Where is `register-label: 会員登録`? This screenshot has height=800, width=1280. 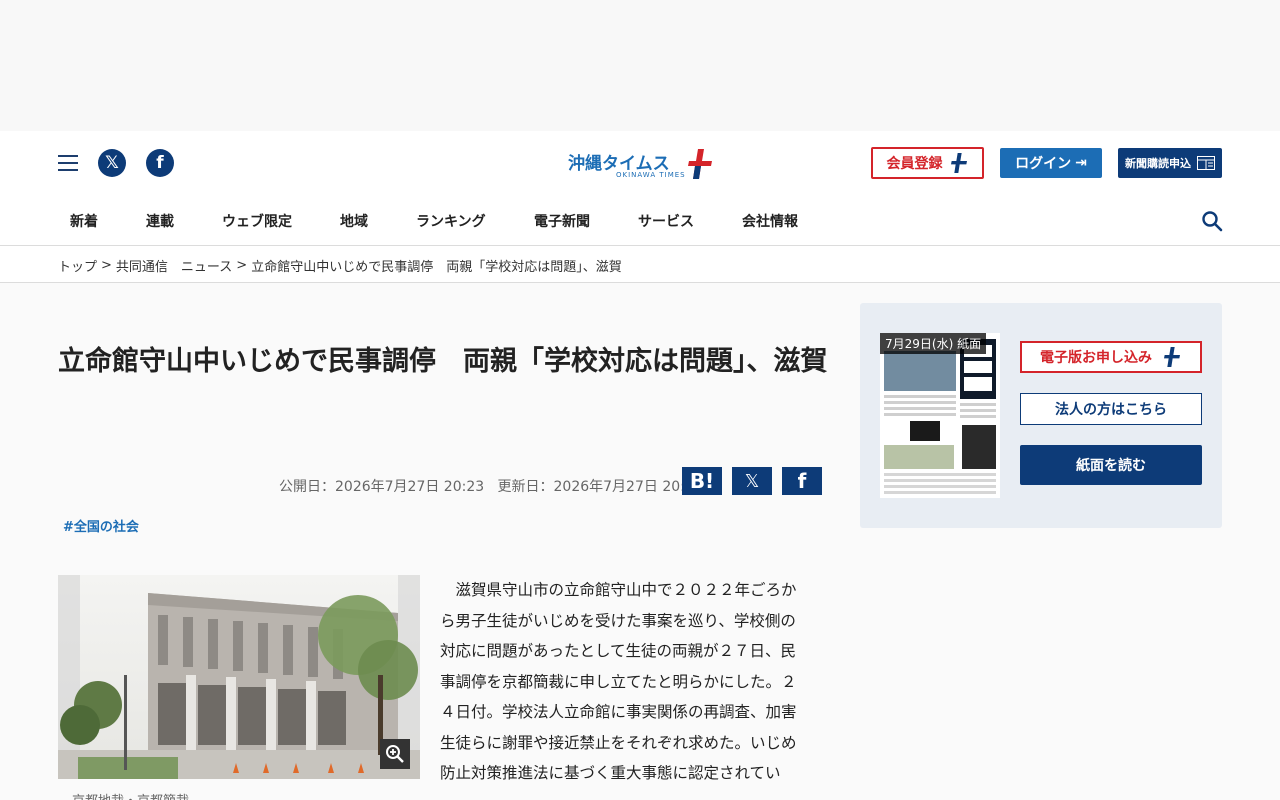 register-label: 会員登録 is located at coordinates (914, 164).